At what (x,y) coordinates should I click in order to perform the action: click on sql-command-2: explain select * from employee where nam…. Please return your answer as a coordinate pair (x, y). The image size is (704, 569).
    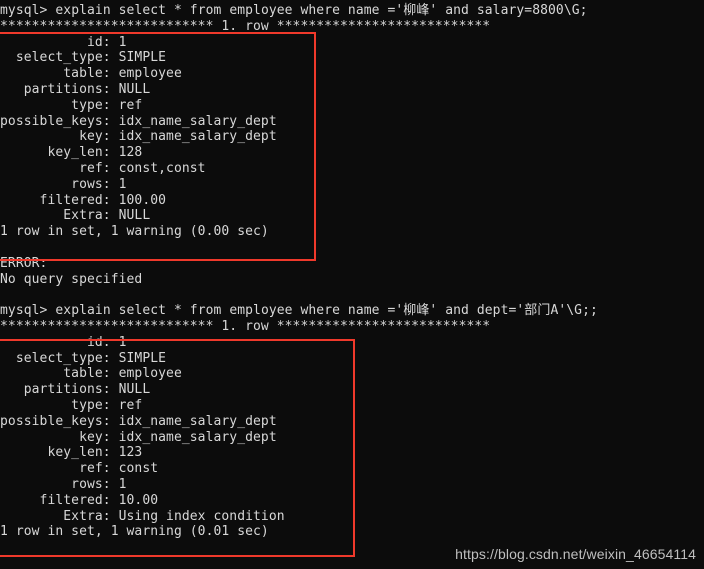
    Looking at the image, I should click on (326, 311).